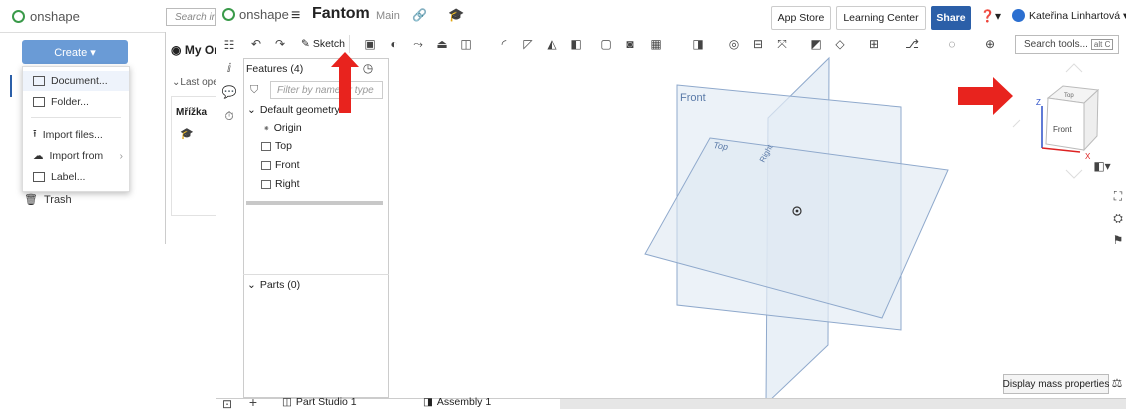 Image resolution: width=1126 pixels, height=412 pixels. What do you see at coordinates (1038, 102) in the screenshot?
I see `z-axis-label: Z` at bounding box center [1038, 102].